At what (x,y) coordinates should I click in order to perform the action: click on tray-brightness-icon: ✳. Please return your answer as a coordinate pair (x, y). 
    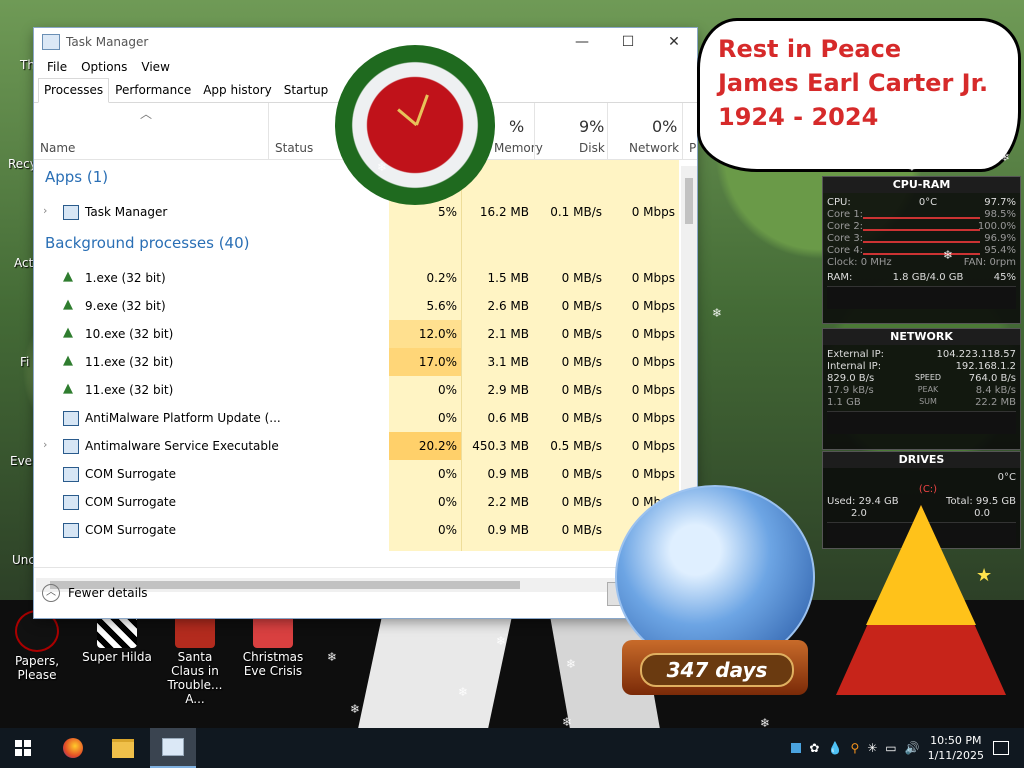
    Looking at the image, I should click on (872, 748).